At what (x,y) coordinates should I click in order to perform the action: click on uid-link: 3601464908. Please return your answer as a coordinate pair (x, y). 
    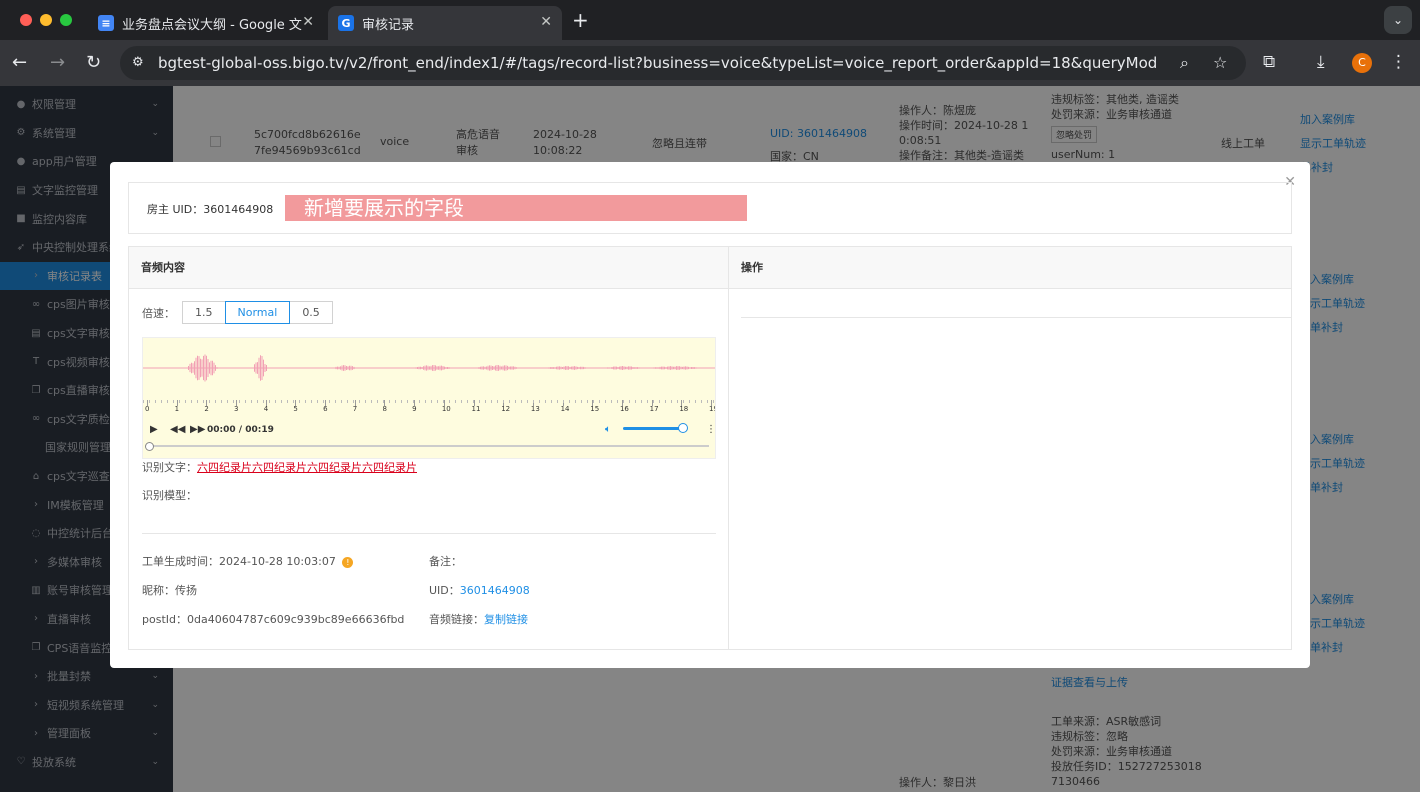
    Looking at the image, I should click on (495, 590).